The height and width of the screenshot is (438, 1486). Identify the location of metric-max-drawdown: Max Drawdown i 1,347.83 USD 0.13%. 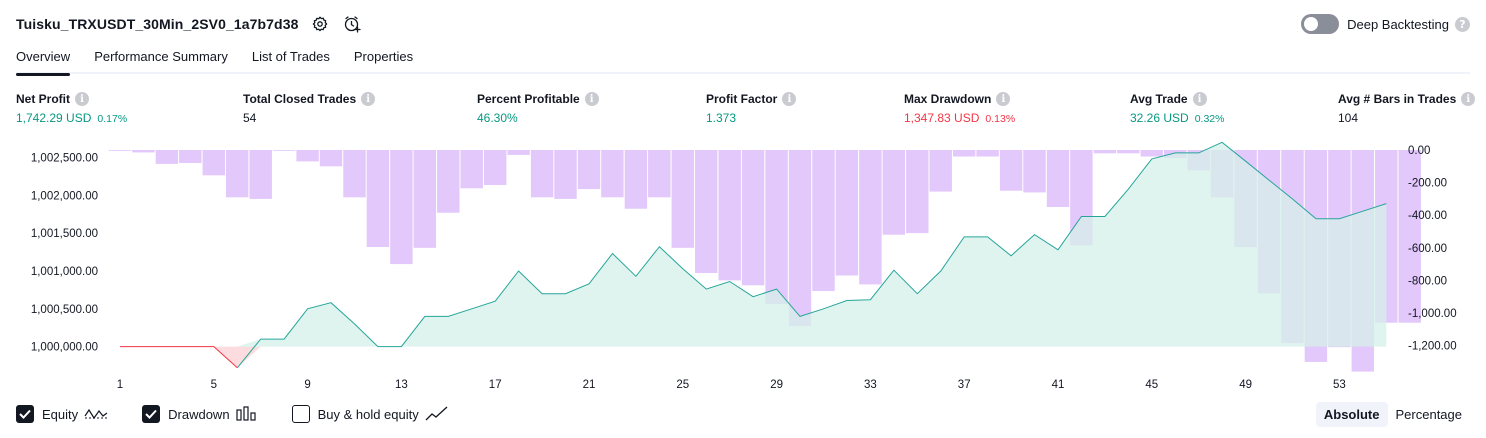
(959, 108).